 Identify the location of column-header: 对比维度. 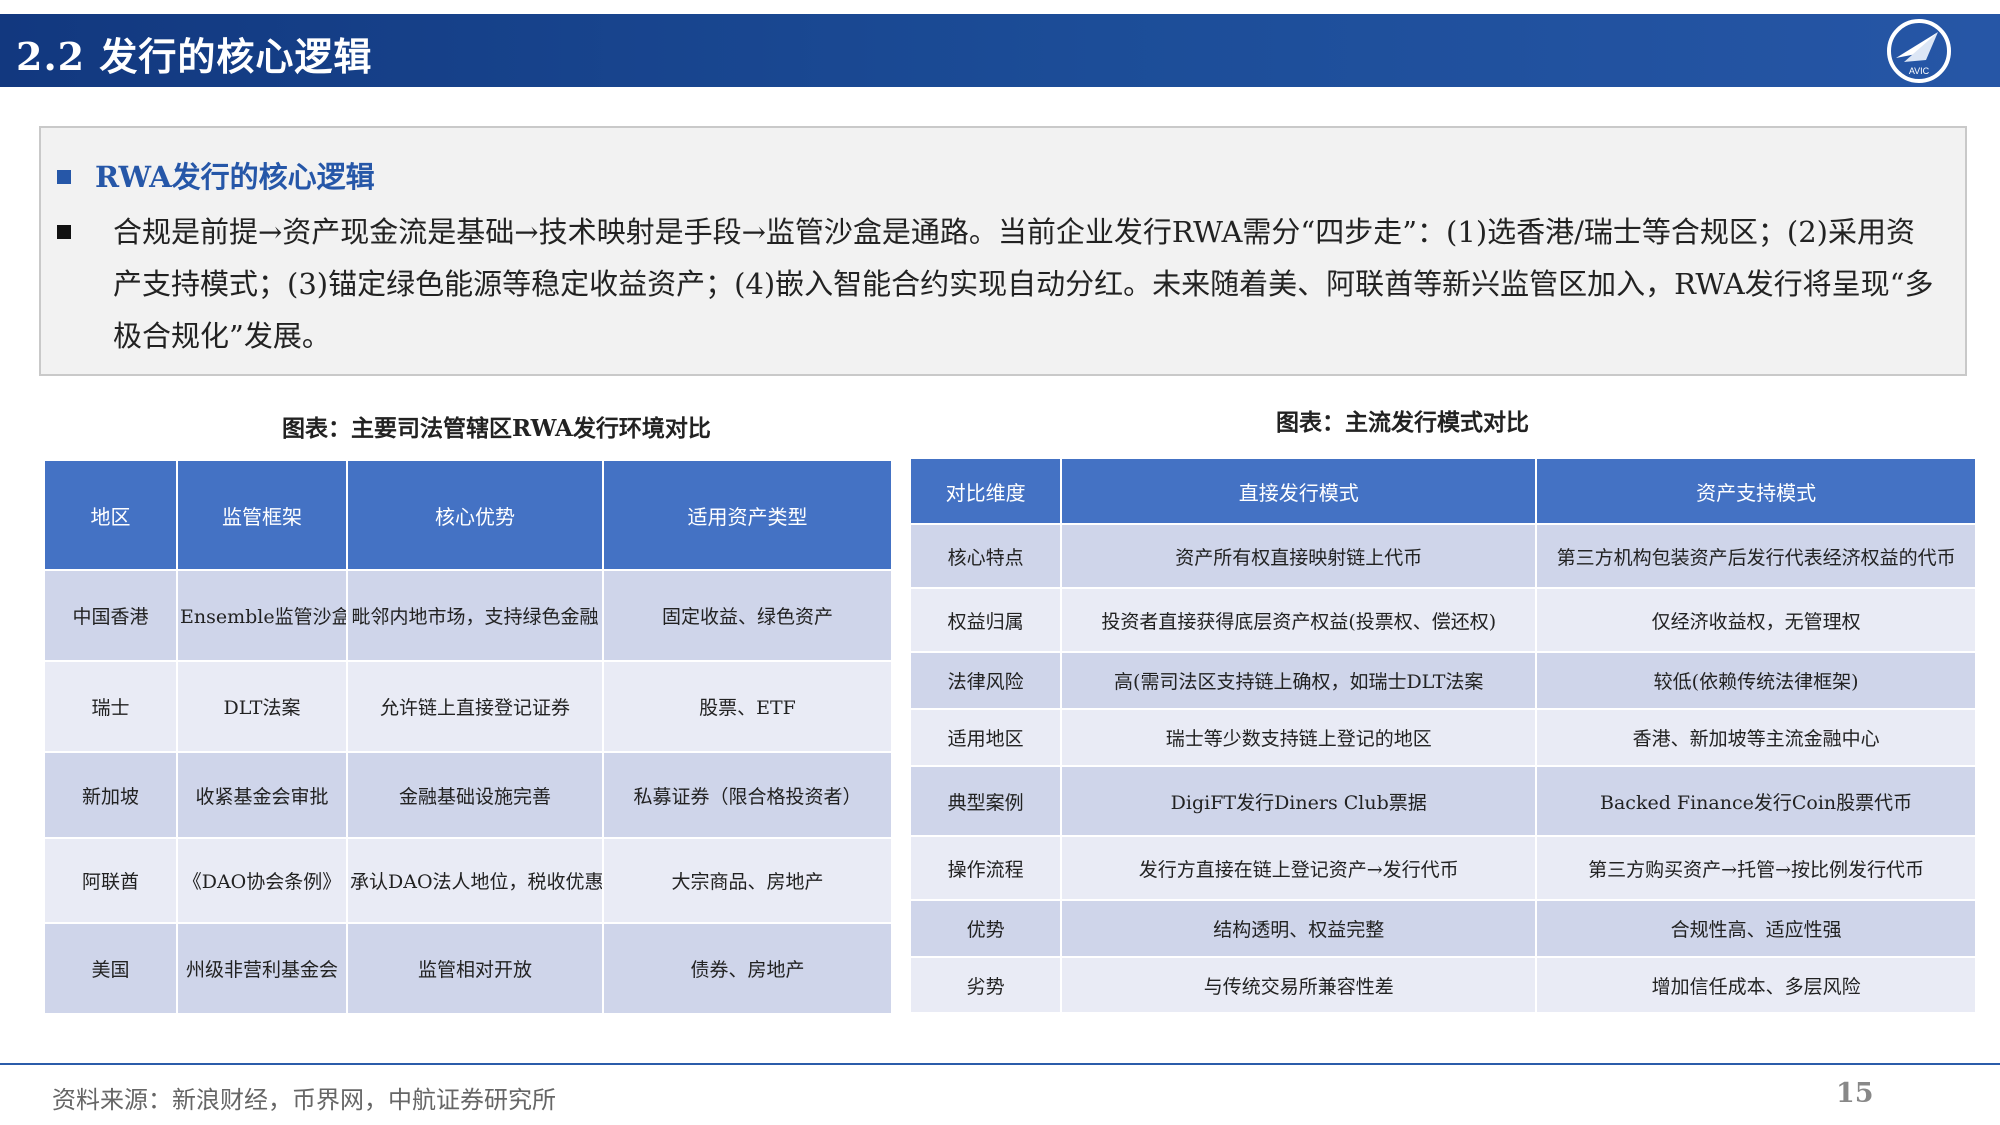
(986, 491).